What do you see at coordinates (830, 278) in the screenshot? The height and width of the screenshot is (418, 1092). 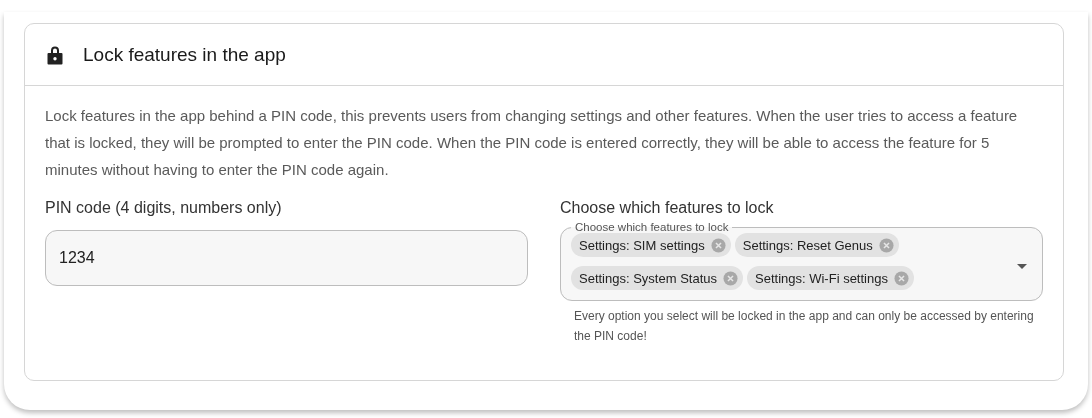 I see `feature-chip: Settings: Wi-Fi settings` at bounding box center [830, 278].